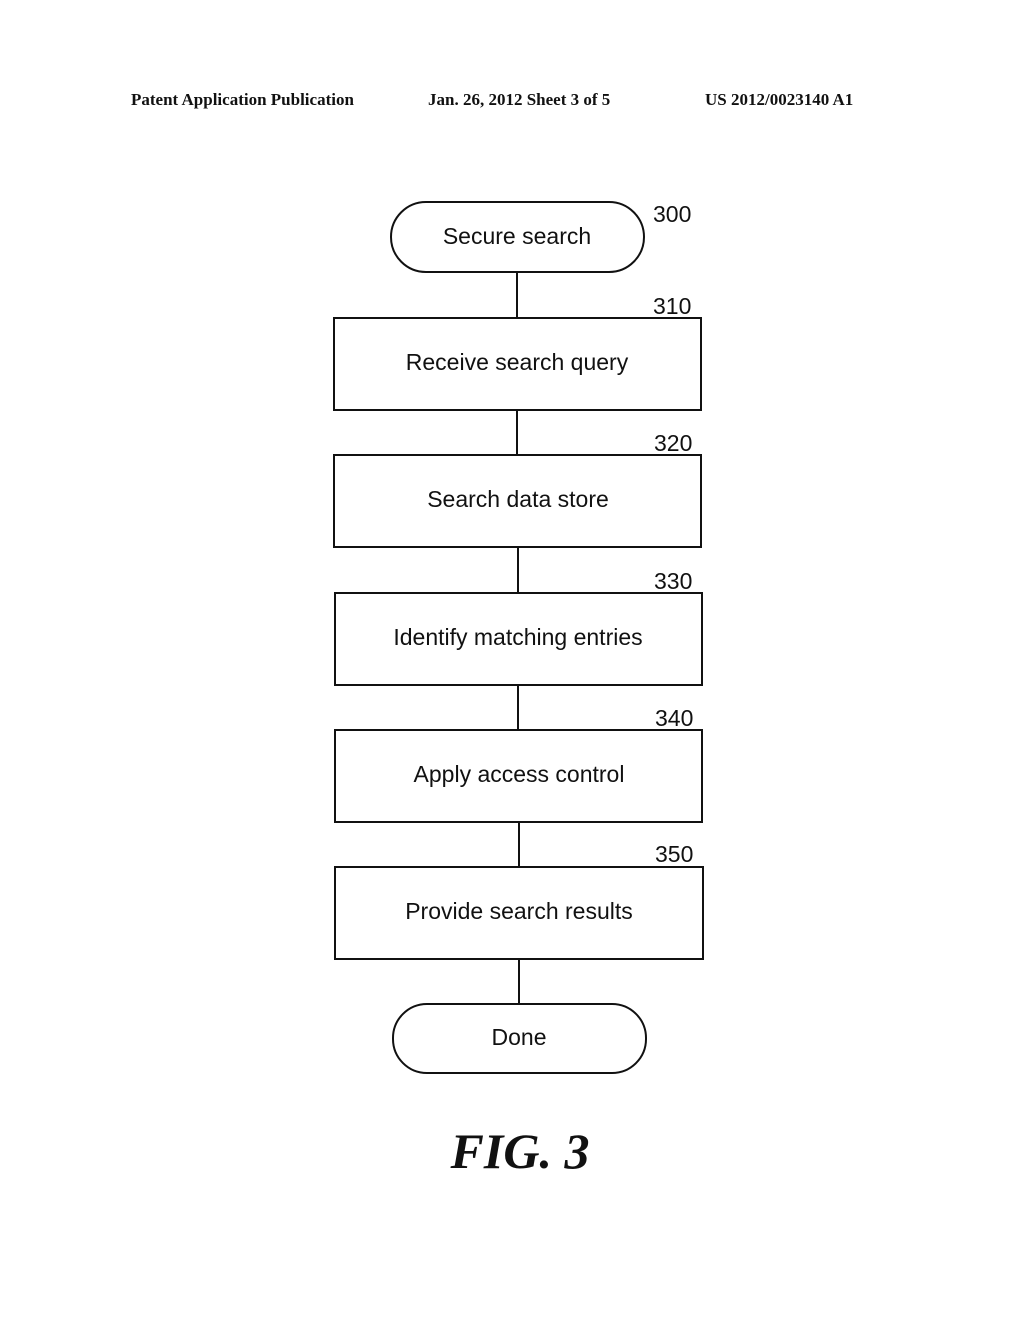 This screenshot has height=1320, width=1024. What do you see at coordinates (674, 854) in the screenshot?
I see `ref-number: 350` at bounding box center [674, 854].